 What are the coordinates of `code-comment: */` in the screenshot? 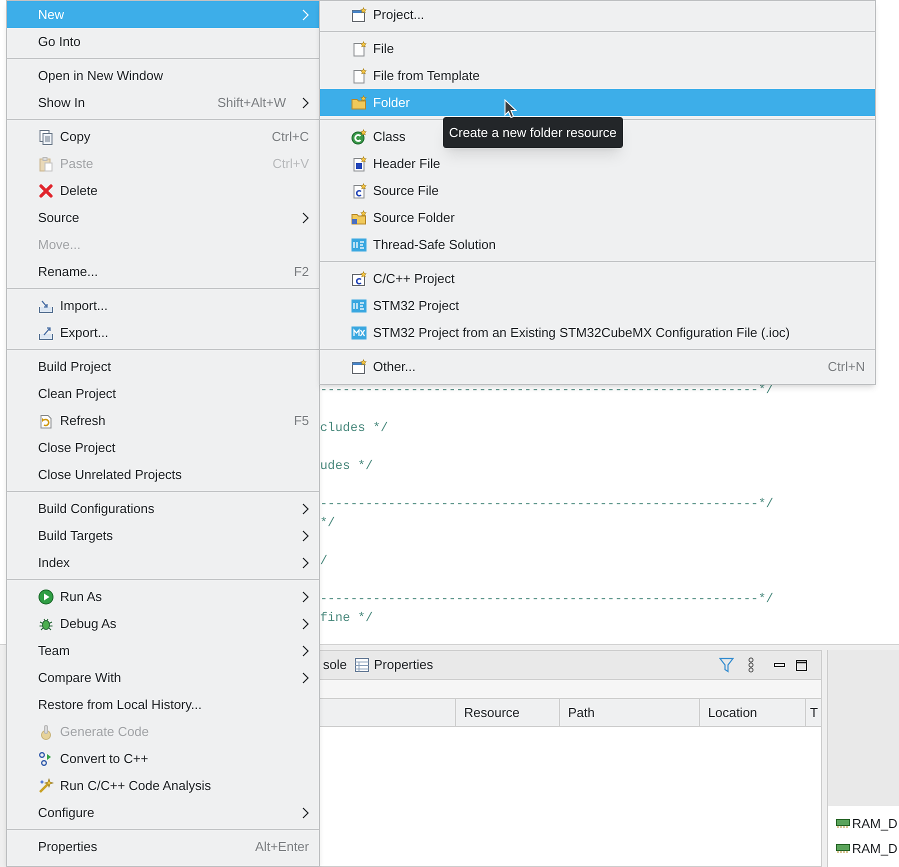 It's located at (328, 523).